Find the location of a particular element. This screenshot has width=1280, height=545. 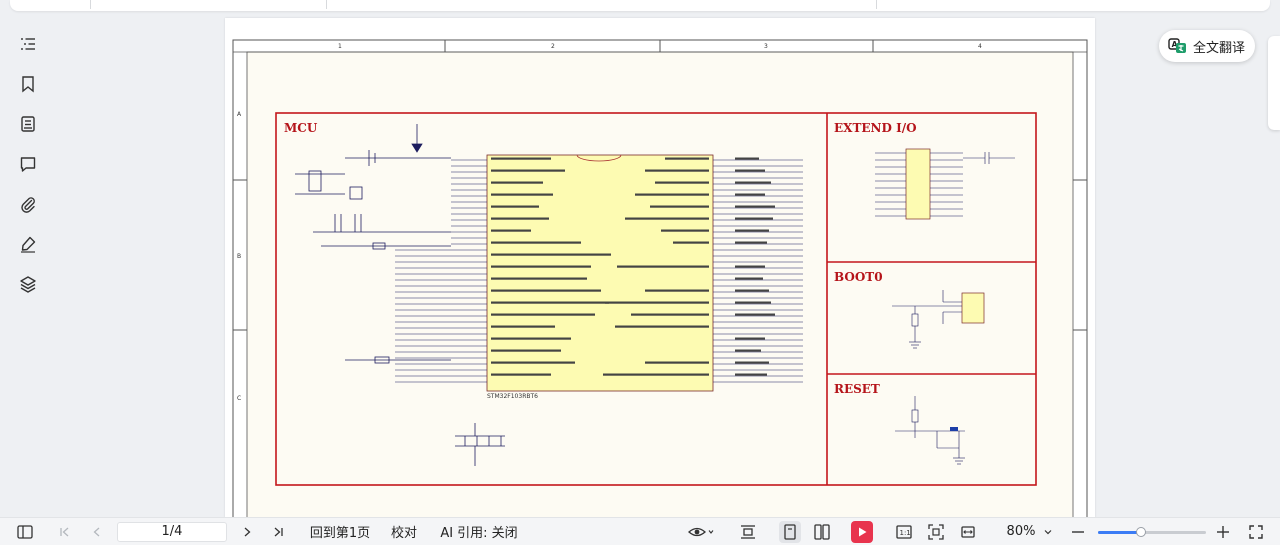

play-icon is located at coordinates (863, 532).